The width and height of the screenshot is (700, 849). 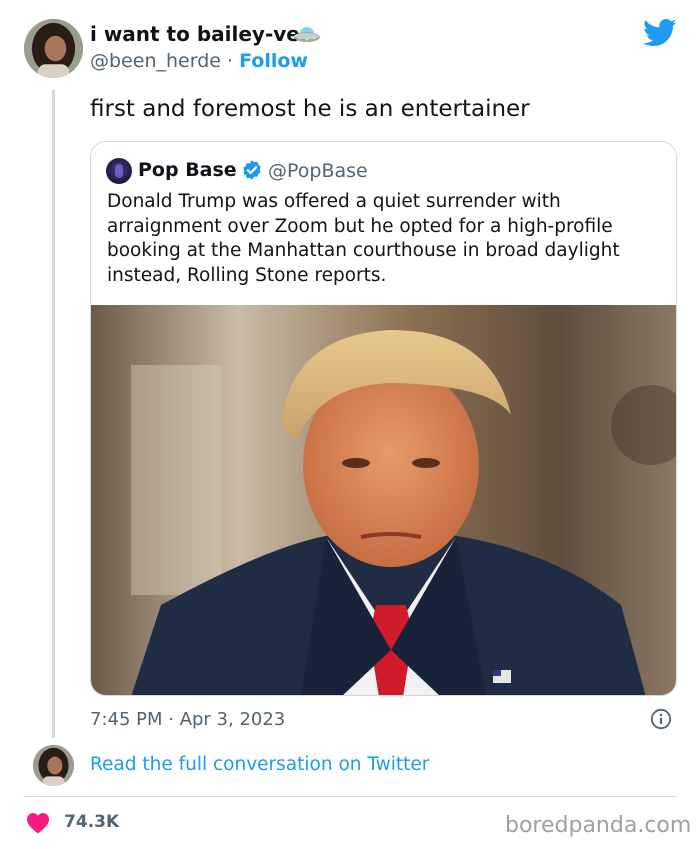 What do you see at coordinates (92, 822) in the screenshot?
I see `like-count: 74.3K` at bounding box center [92, 822].